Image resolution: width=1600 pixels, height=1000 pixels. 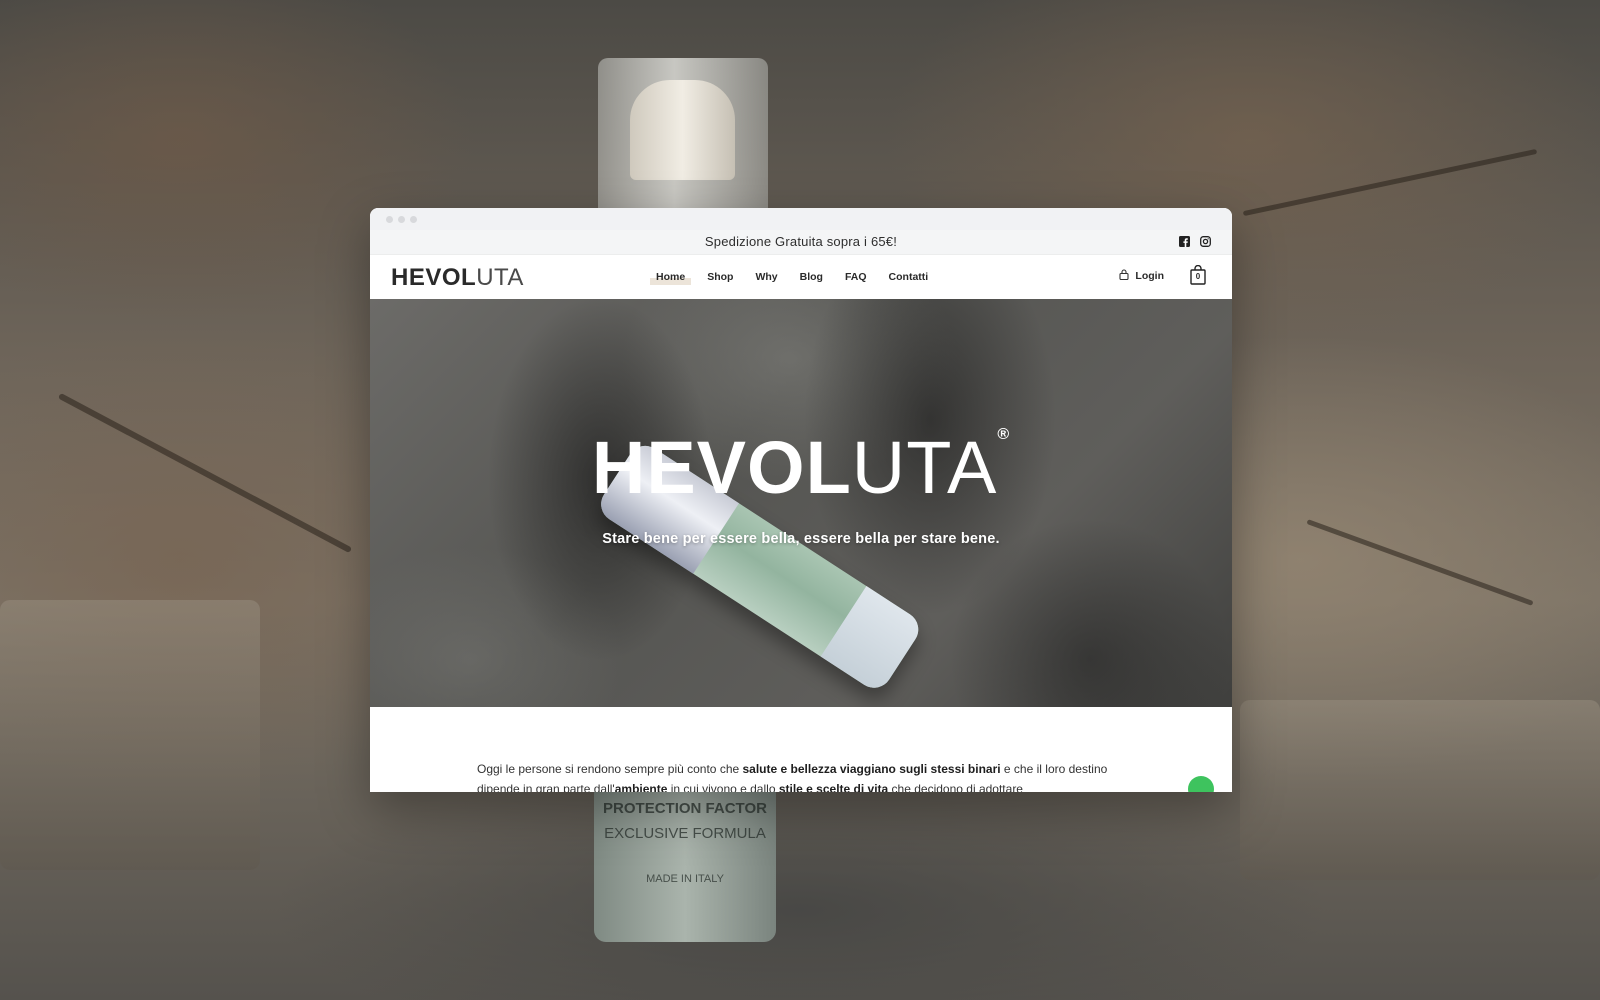 I want to click on login-link: Login, so click(x=1141, y=276).